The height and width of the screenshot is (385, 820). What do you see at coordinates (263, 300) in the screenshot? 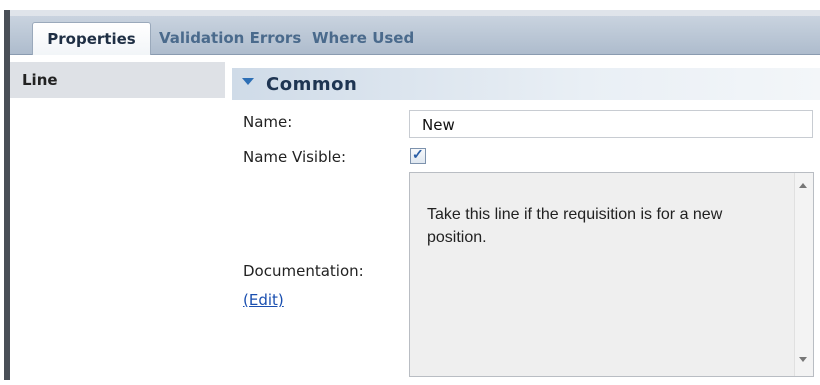
I see `edit-documentation-link: (Edit)` at bounding box center [263, 300].